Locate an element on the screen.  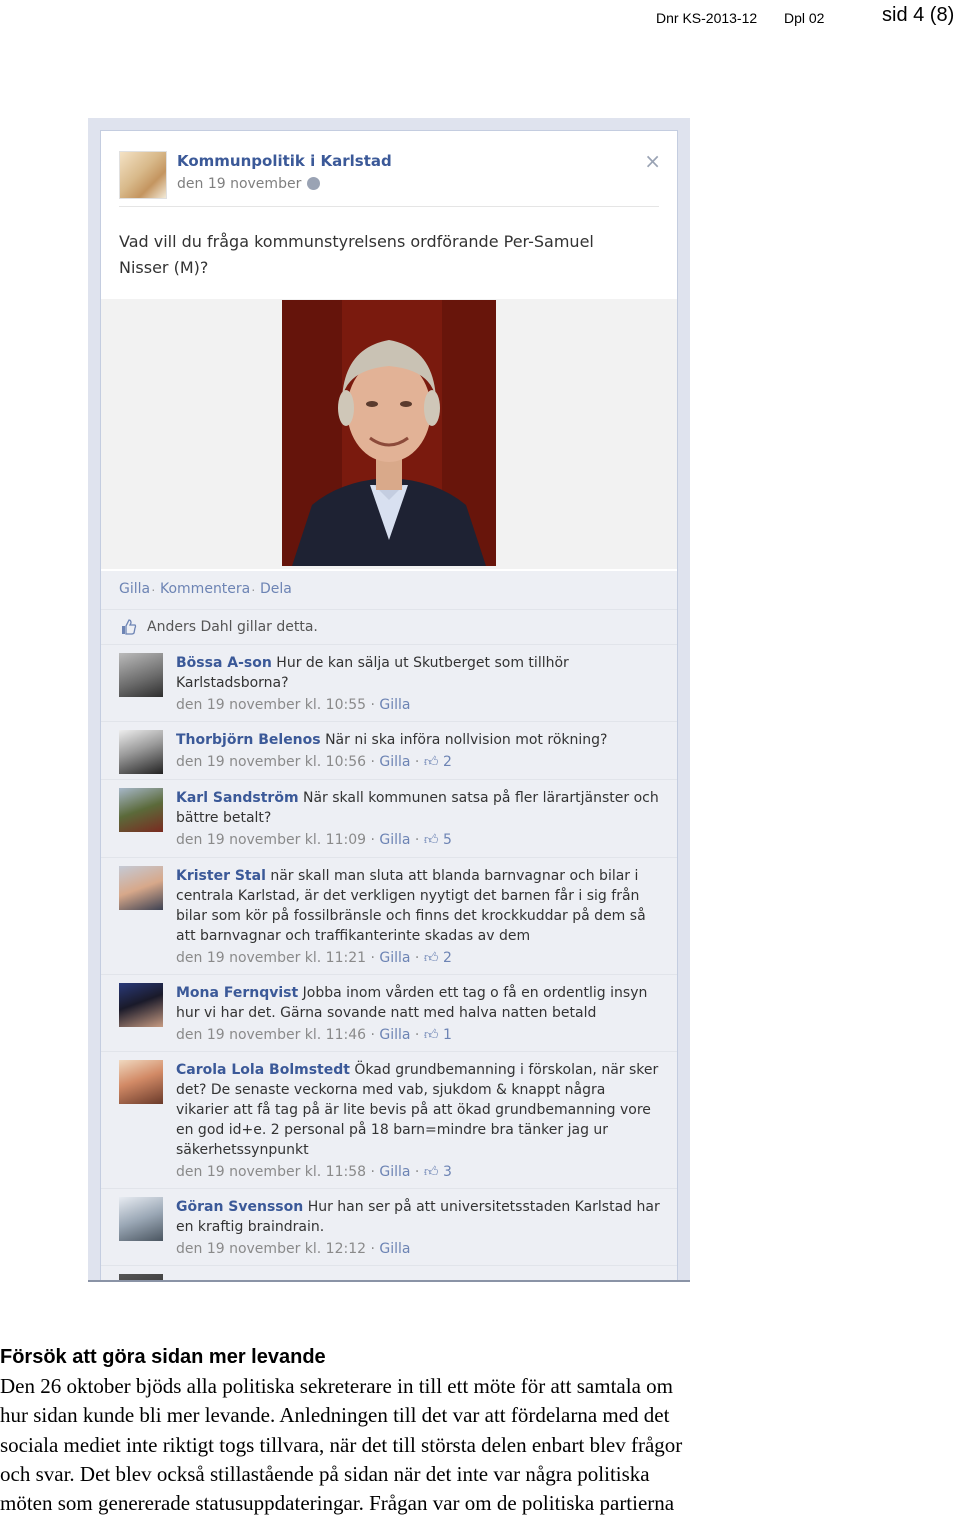
comment-time: den 19 november kl. 11:46 is located at coordinates (271, 1035).